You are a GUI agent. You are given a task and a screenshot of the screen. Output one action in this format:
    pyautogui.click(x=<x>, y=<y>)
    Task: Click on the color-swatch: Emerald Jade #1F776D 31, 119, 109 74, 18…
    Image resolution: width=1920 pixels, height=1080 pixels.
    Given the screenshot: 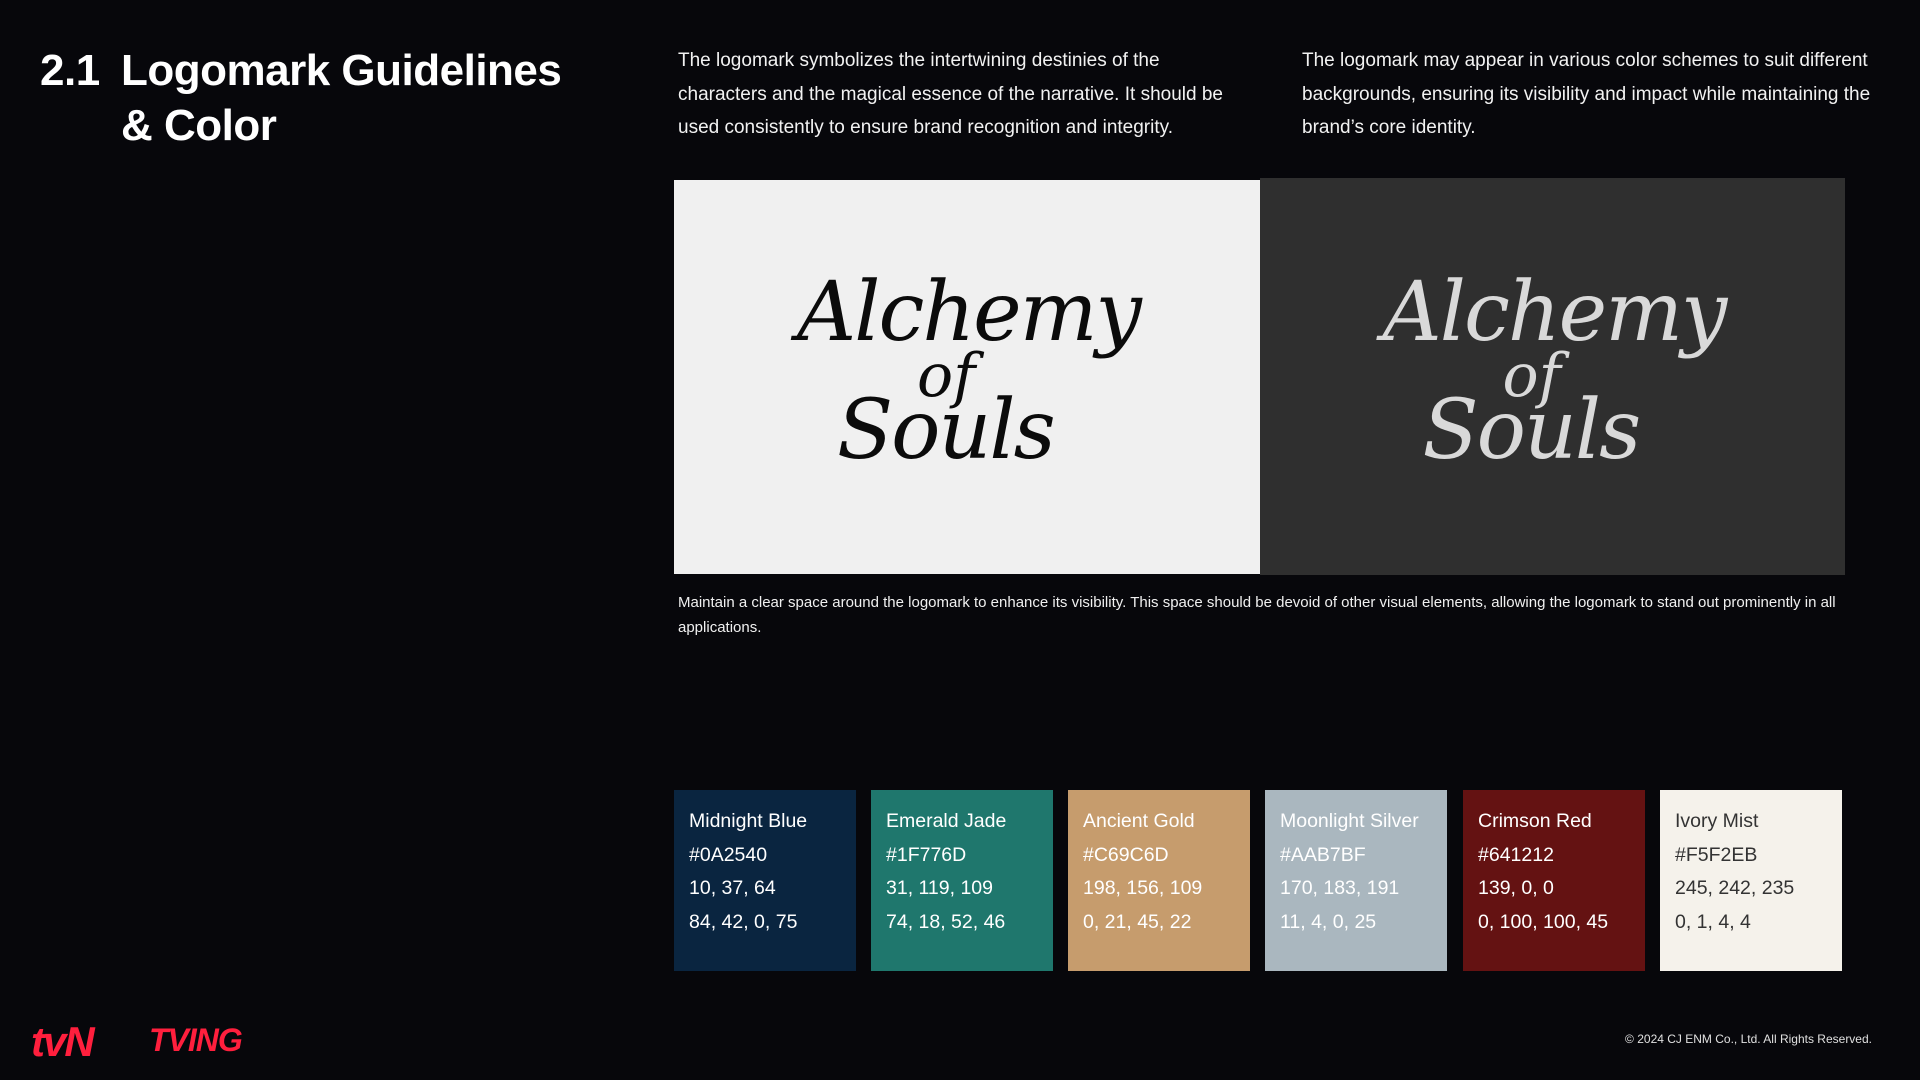 What is the action you would take?
    pyautogui.click(x=962, y=880)
    